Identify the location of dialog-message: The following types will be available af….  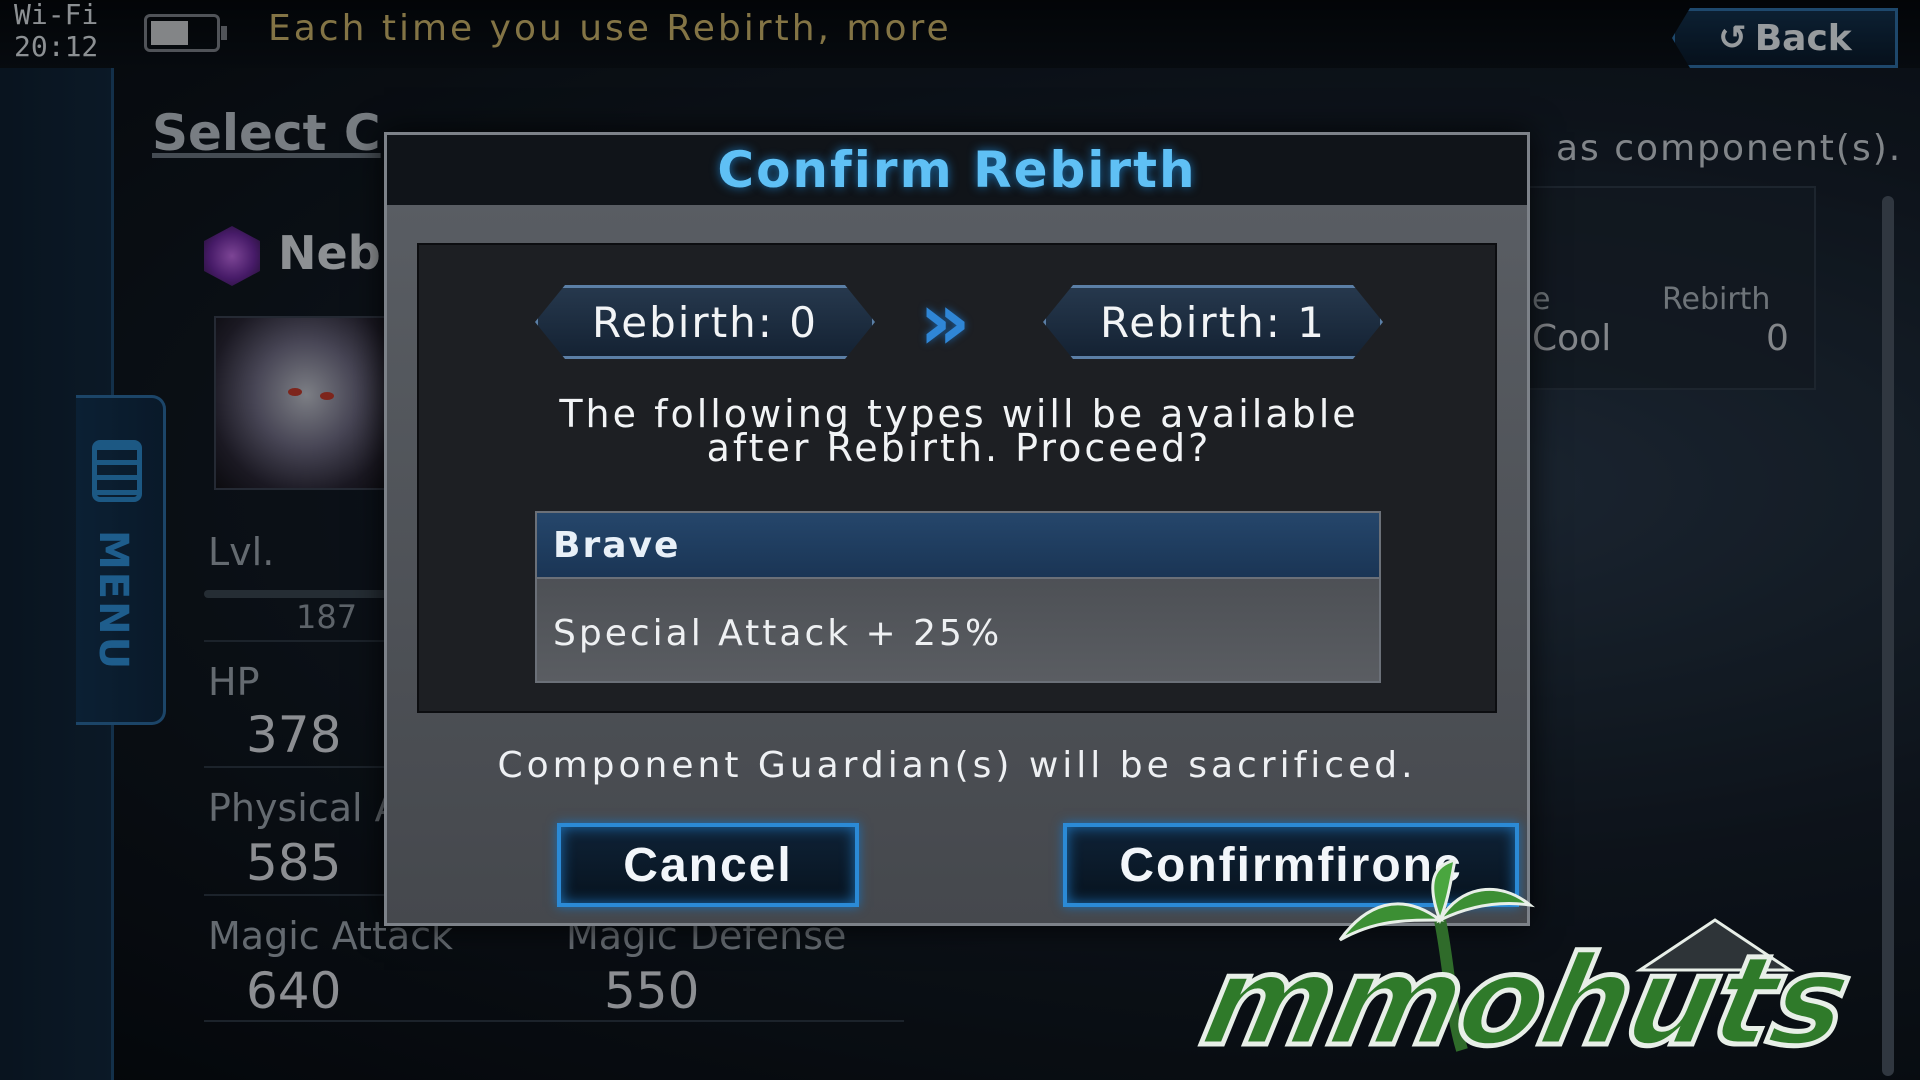
(959, 432).